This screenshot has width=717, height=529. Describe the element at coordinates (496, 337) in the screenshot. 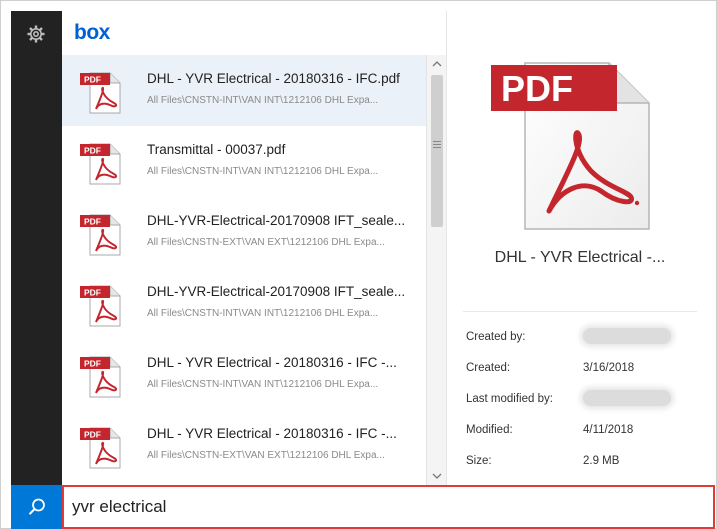

I see `meta-label: Created by:` at that location.